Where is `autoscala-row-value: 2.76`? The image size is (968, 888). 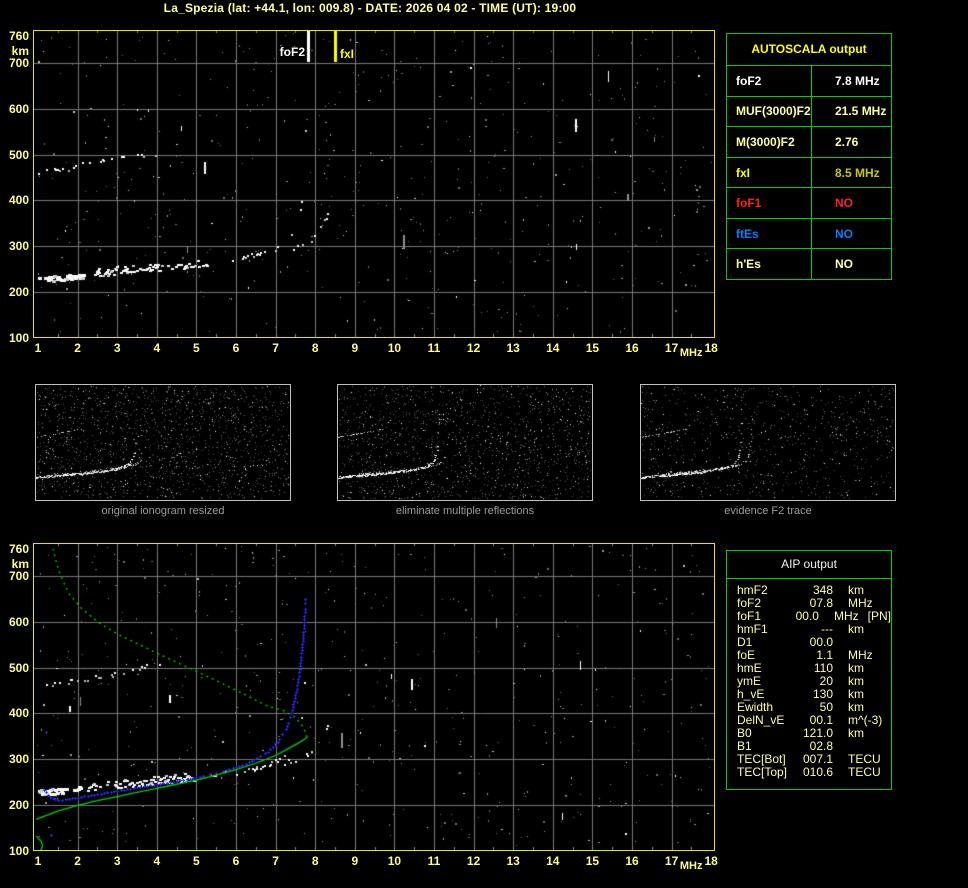
autoscala-row-value: 2.76 is located at coordinates (847, 141).